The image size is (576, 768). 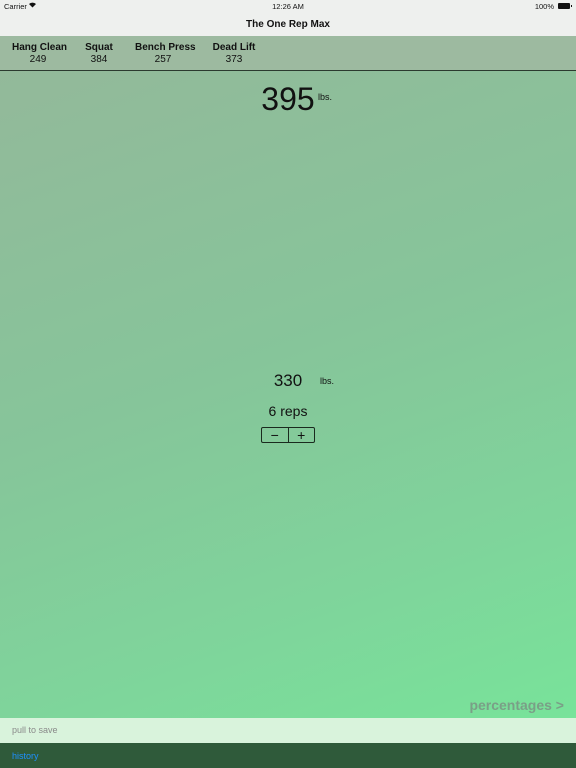 I want to click on pull-to-save-label: pull to save, so click(x=35, y=730).